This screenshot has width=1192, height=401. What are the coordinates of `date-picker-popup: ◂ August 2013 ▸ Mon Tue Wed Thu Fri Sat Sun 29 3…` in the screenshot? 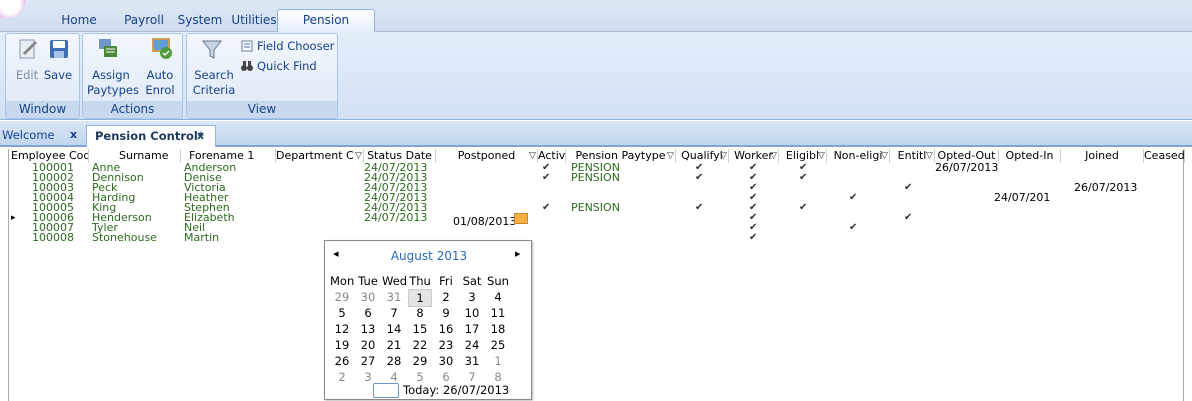 It's located at (428, 320).